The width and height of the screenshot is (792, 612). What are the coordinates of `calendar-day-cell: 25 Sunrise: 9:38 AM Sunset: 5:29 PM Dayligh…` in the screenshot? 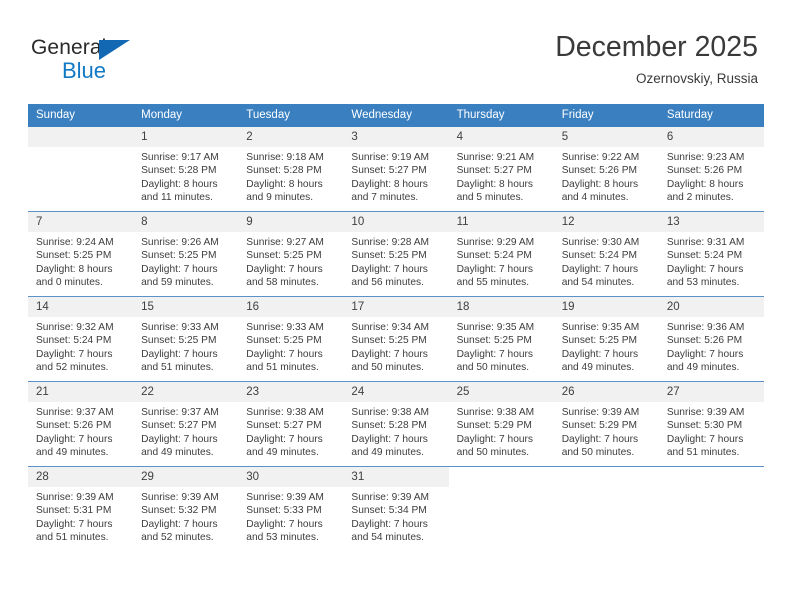 It's located at (501, 424).